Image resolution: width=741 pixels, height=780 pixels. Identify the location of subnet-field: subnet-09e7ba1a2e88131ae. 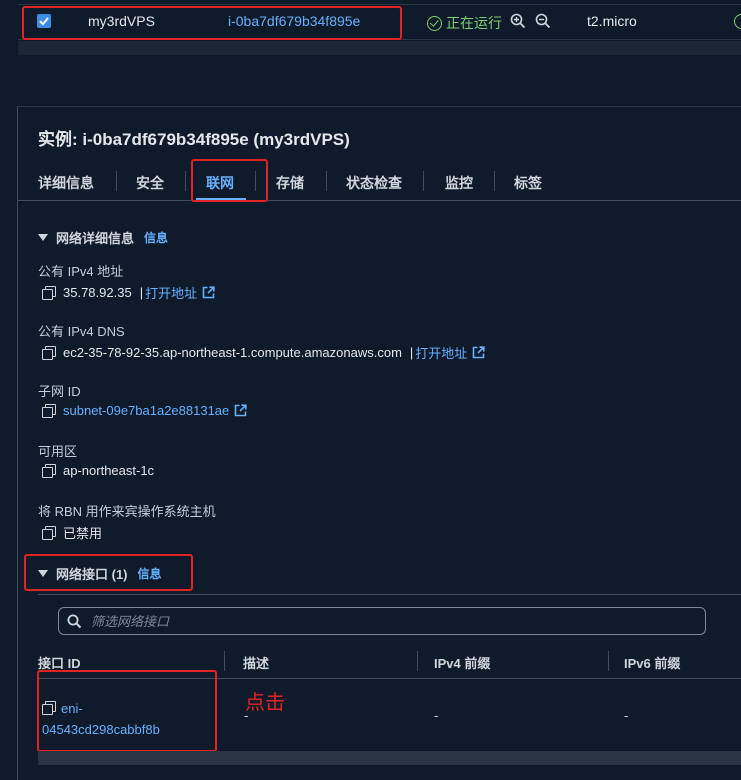
(144, 410).